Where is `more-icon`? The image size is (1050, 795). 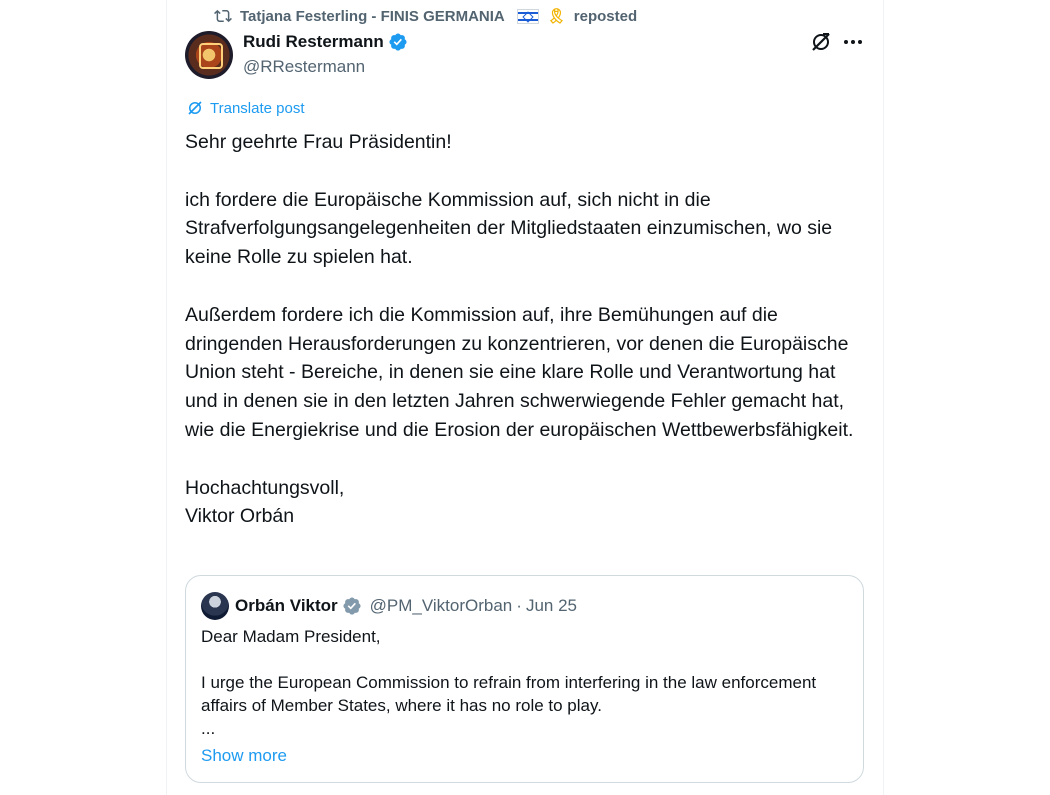
more-icon is located at coordinates (853, 42).